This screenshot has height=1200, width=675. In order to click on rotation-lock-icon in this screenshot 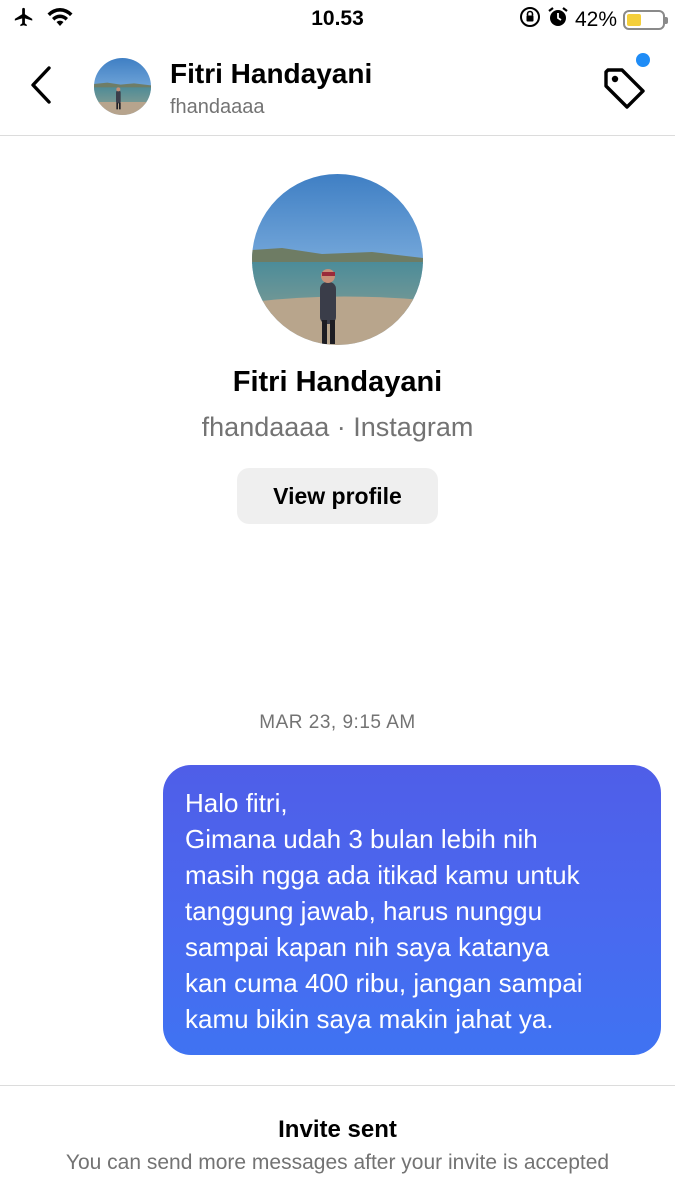, I will do `click(530, 20)`.